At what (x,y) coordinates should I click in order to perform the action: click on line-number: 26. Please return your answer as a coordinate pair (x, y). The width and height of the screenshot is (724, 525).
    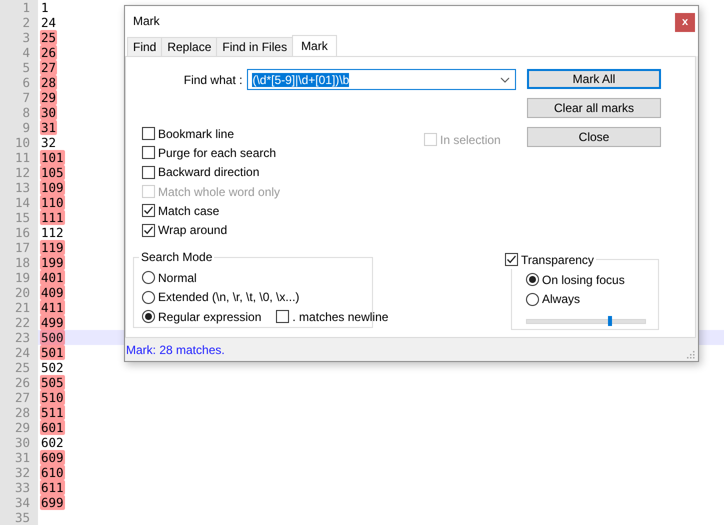
    Looking at the image, I should click on (22, 382).